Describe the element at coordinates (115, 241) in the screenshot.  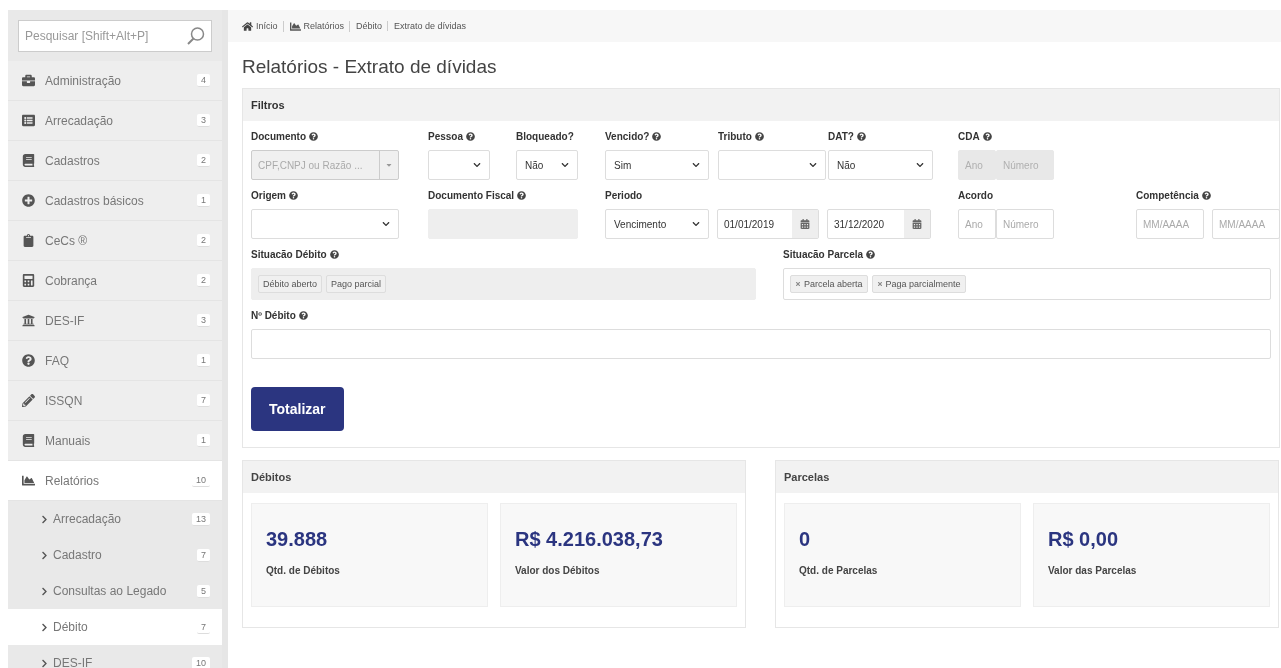
I see `sidebar-item: CeCs ® 2` at that location.